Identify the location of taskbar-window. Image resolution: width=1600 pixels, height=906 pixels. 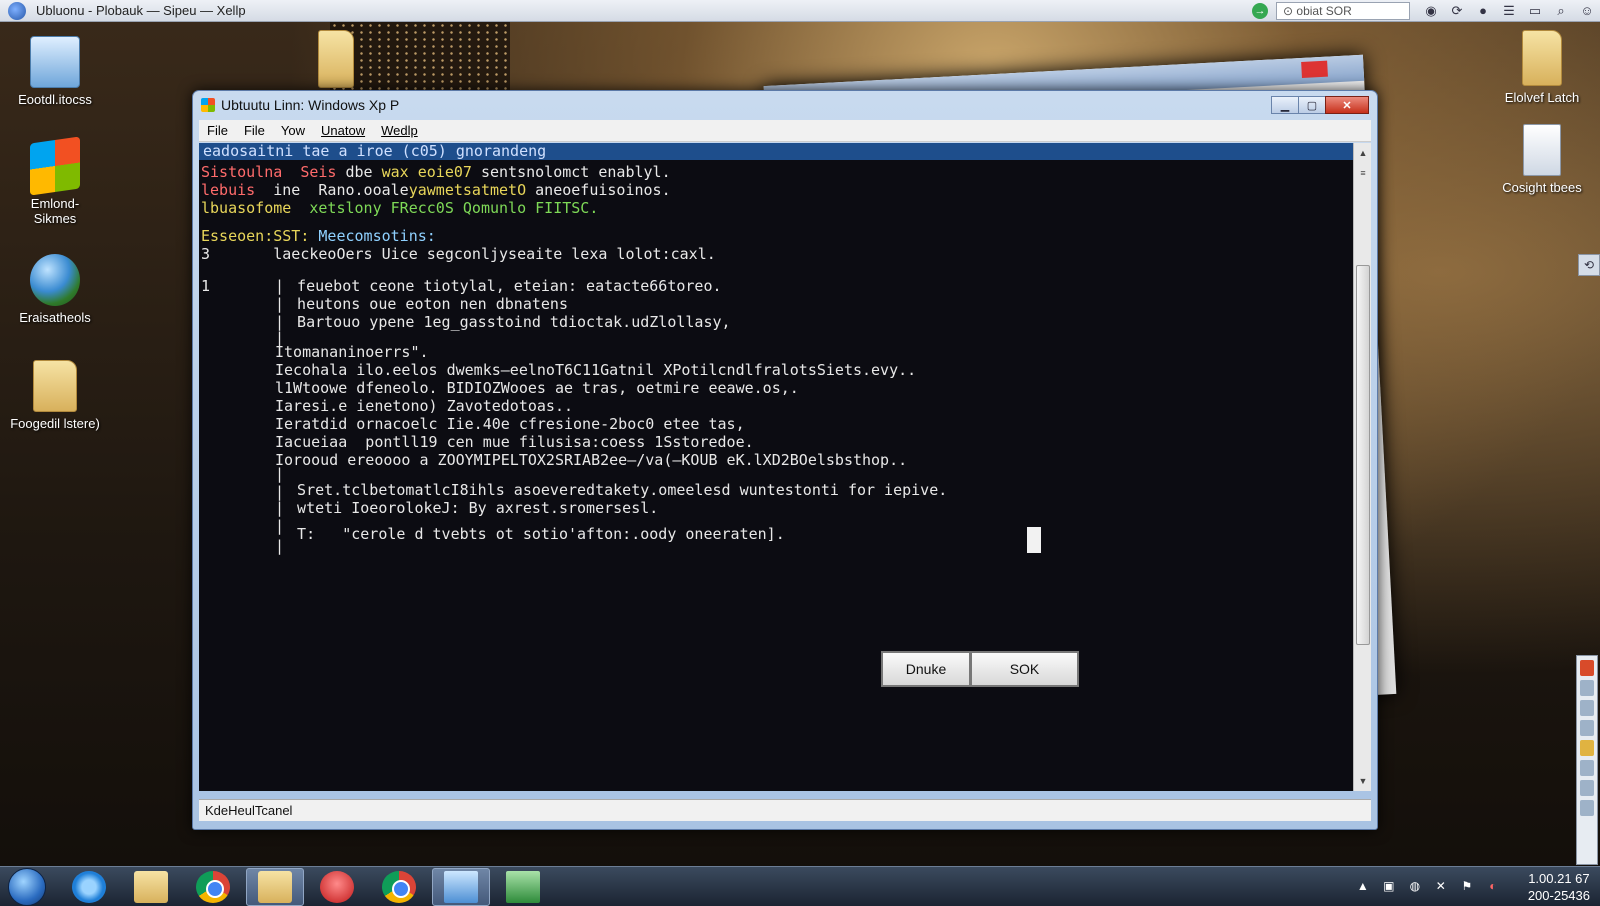
(461, 886).